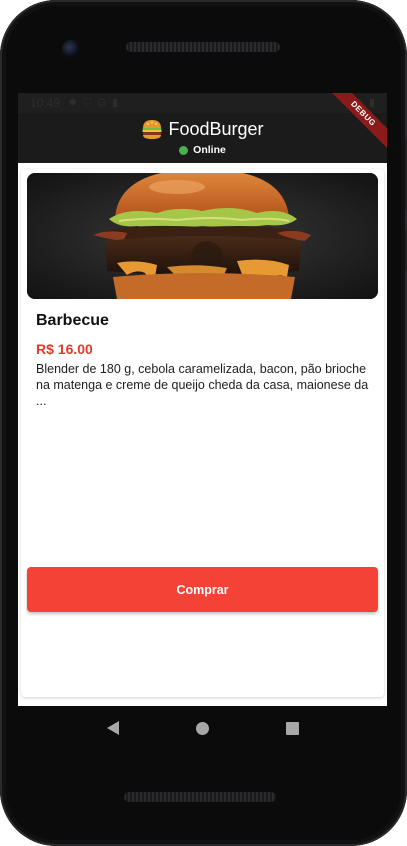  What do you see at coordinates (200, 797) in the screenshot?
I see `bottom-speaker` at bounding box center [200, 797].